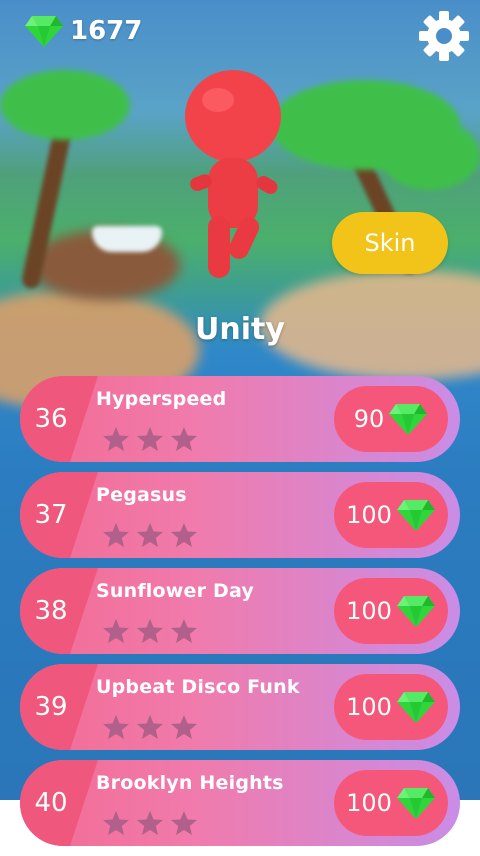 This screenshot has height=856, width=480. What do you see at coordinates (161, 399) in the screenshot?
I see `song-title: Hyperspeed` at bounding box center [161, 399].